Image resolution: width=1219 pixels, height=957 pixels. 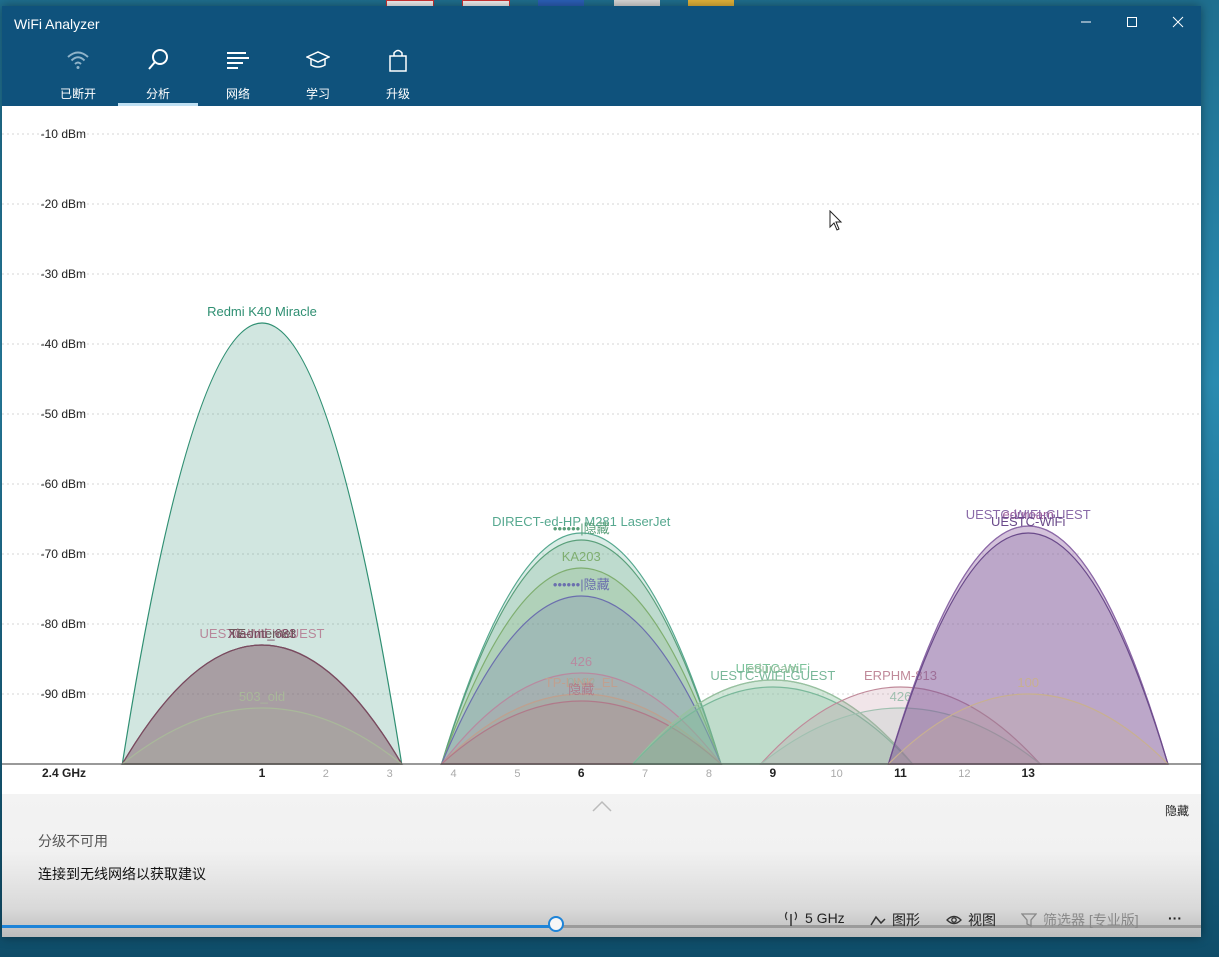 I want to click on x-tick-label: 3, so click(x=390, y=774).